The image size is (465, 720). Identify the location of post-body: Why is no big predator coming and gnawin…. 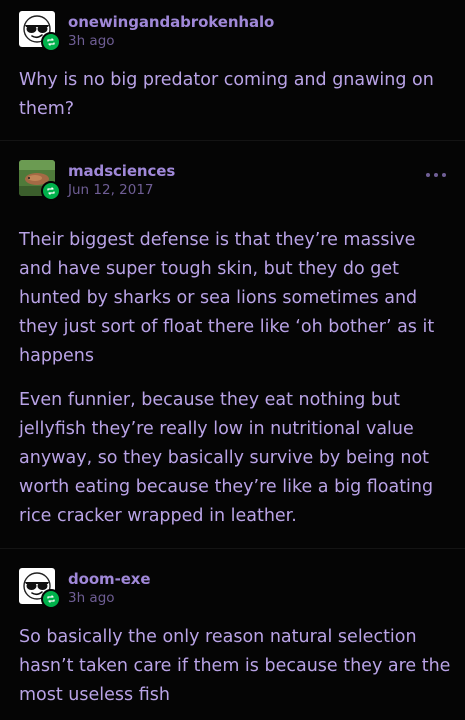
(235, 95).